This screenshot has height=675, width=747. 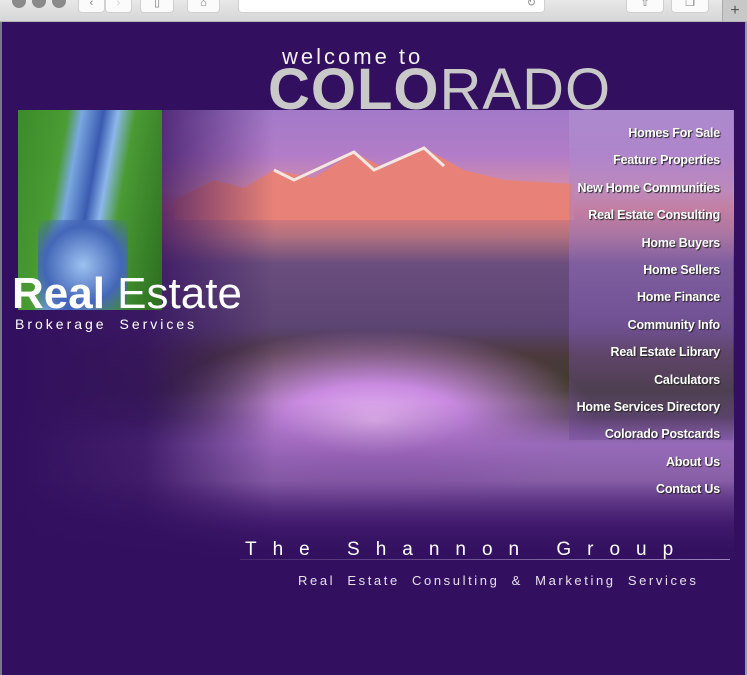 I want to click on nav-homes-for-sale: Homes For Sale, so click(x=630, y=137).